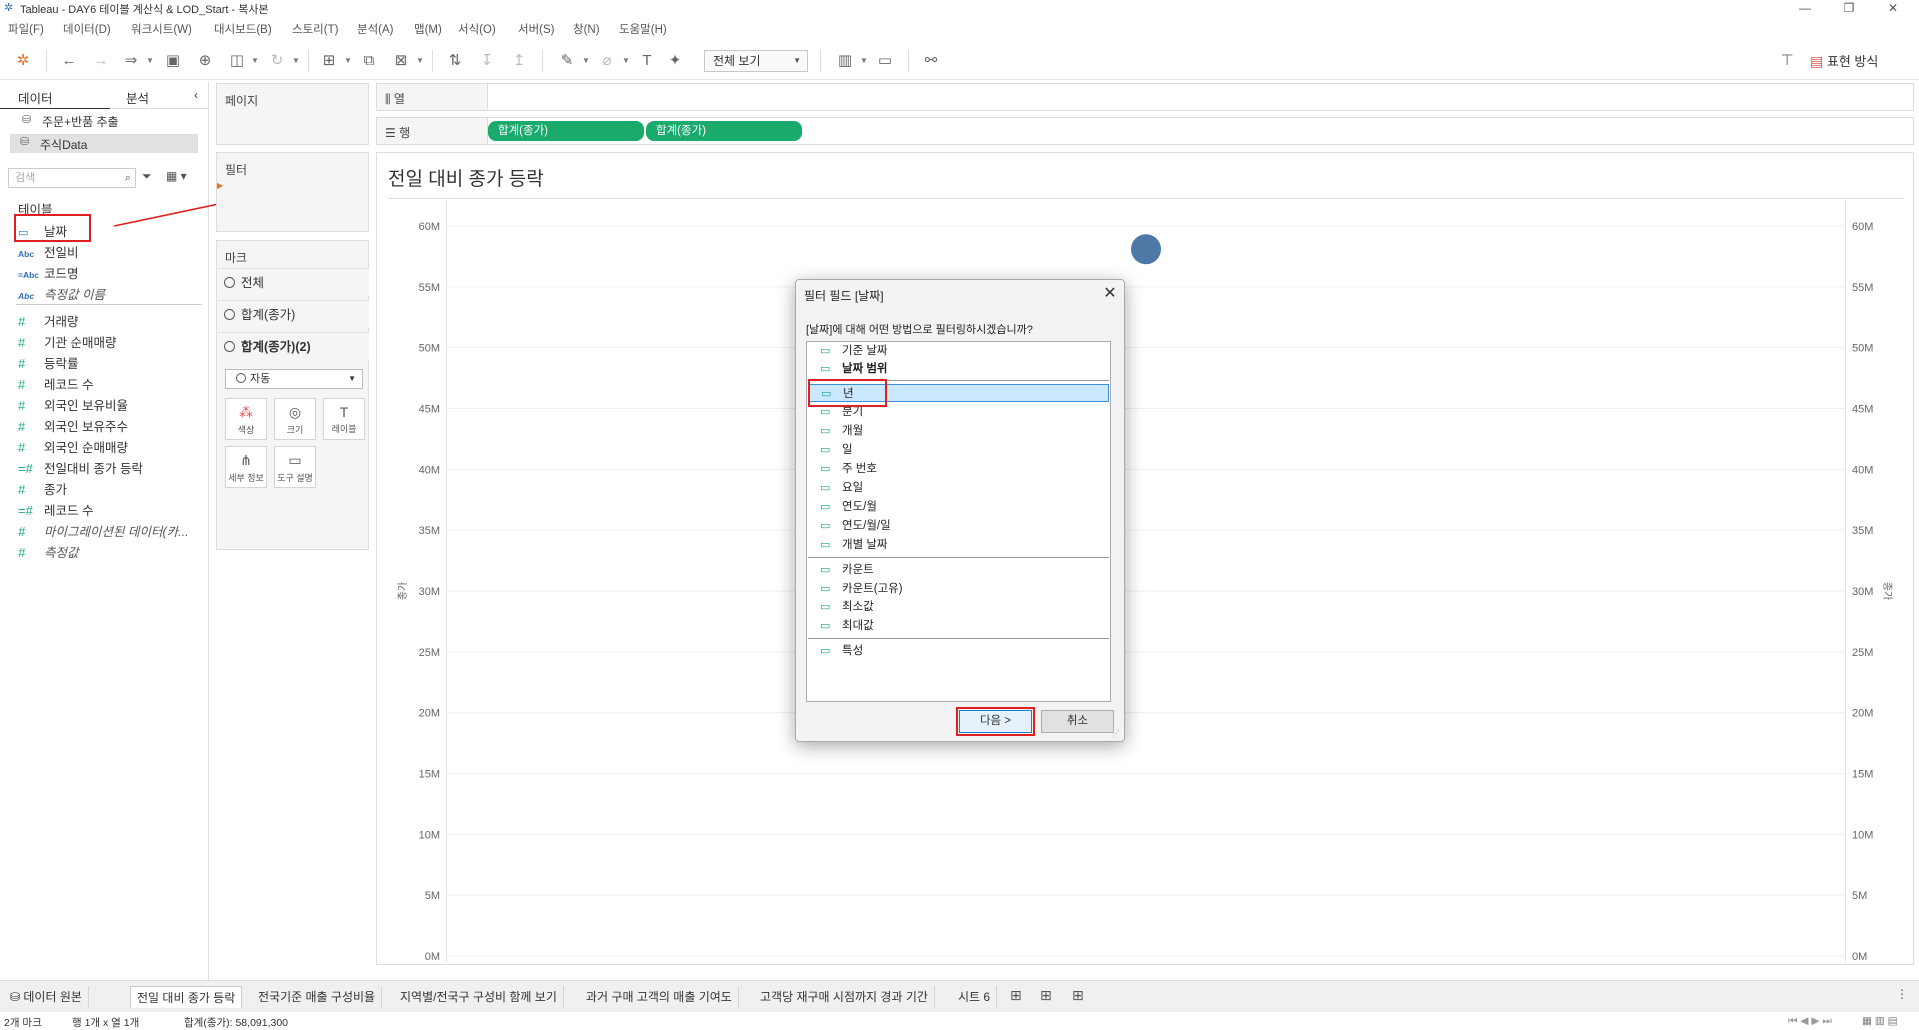 The width and height of the screenshot is (1919, 1030). What do you see at coordinates (293, 314) in the screenshot?
I see `marks-row-measure: 합계(종가)` at bounding box center [293, 314].